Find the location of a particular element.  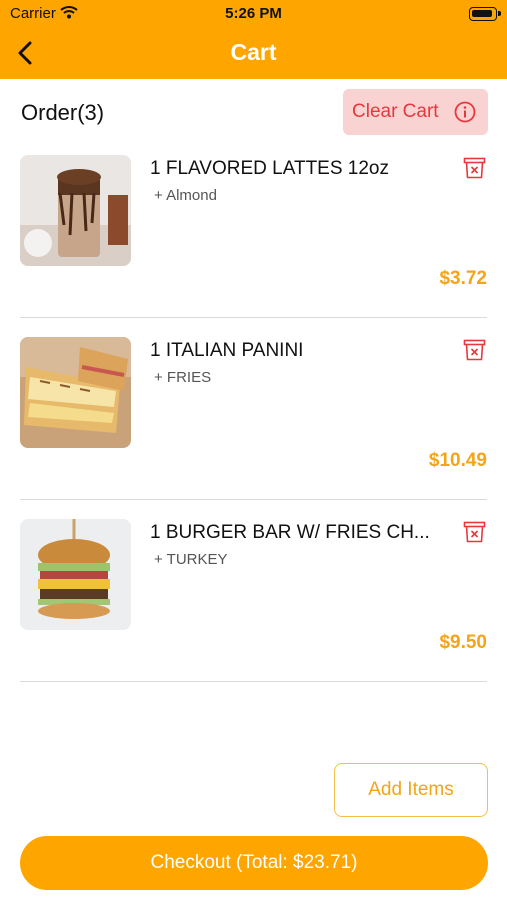

item-name: 1 ITALIAN PANINI is located at coordinates (227, 350).